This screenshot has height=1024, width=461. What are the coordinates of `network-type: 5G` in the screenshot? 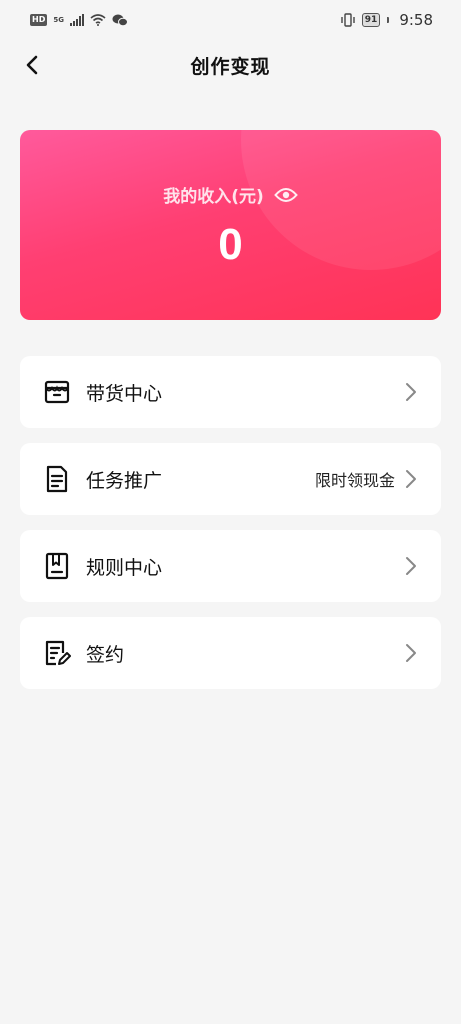 It's located at (58, 20).